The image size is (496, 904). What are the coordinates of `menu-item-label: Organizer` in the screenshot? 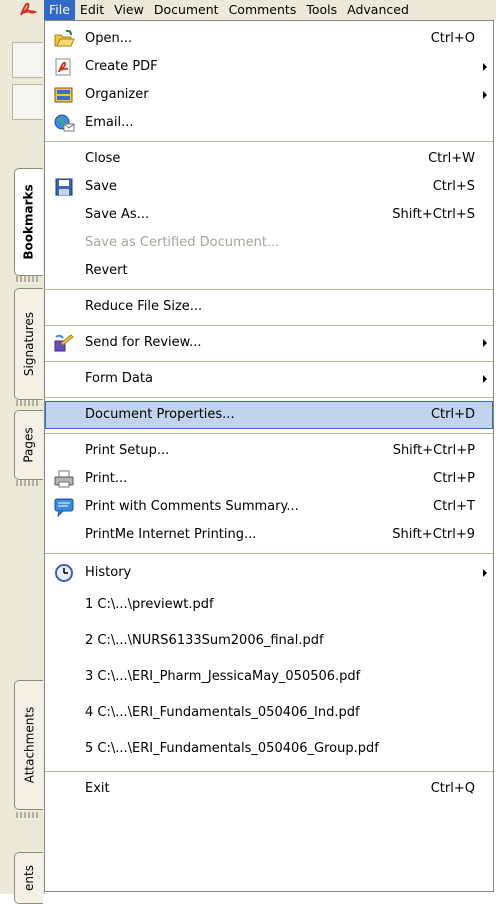 It's located at (117, 94).